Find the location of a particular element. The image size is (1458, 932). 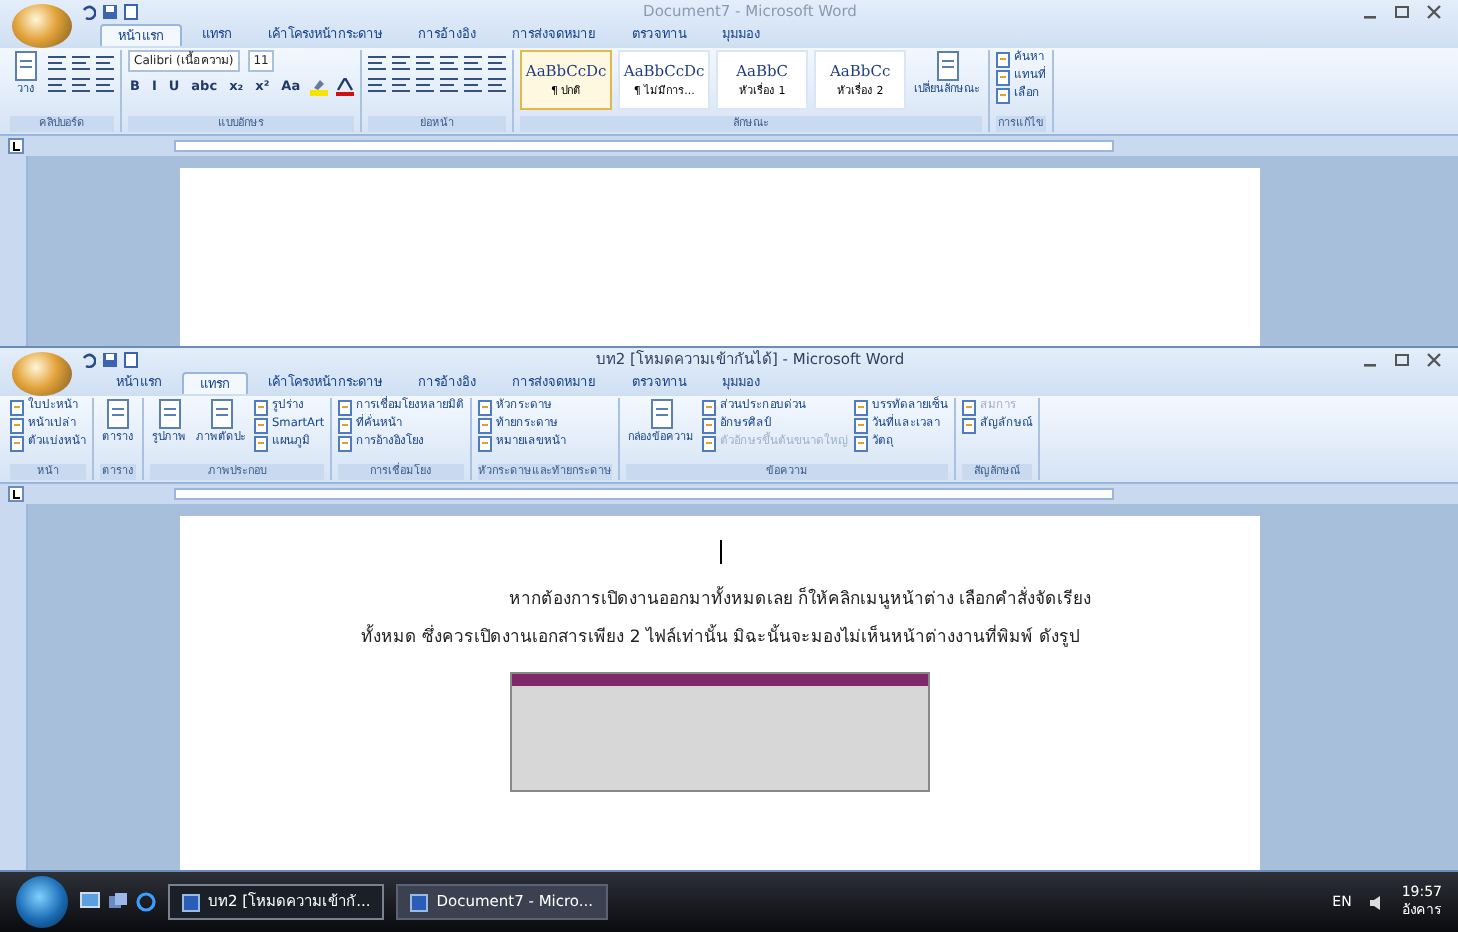

highlight-icon is located at coordinates (319, 87).